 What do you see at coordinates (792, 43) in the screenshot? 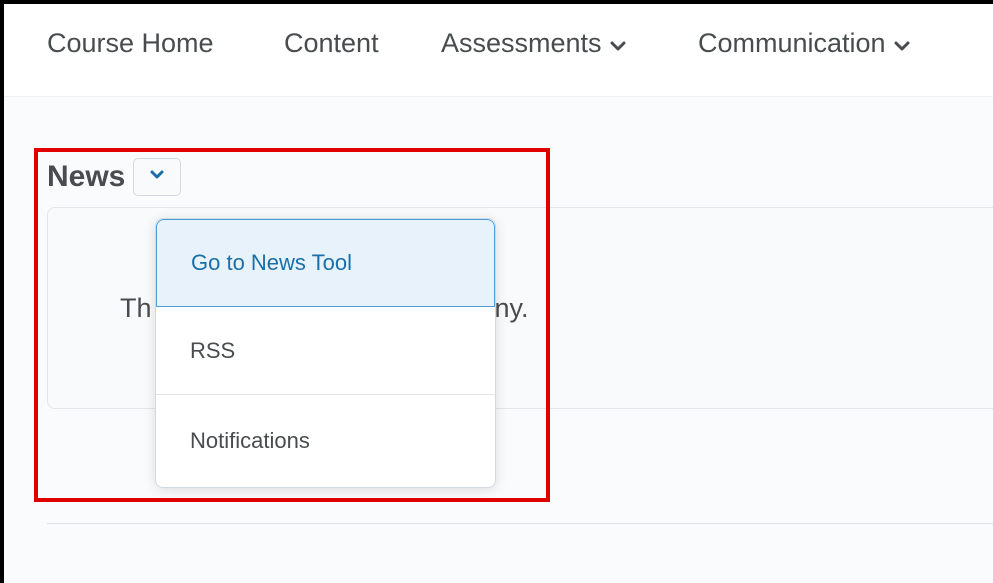
I see `nav-communication-label: Communication` at bounding box center [792, 43].